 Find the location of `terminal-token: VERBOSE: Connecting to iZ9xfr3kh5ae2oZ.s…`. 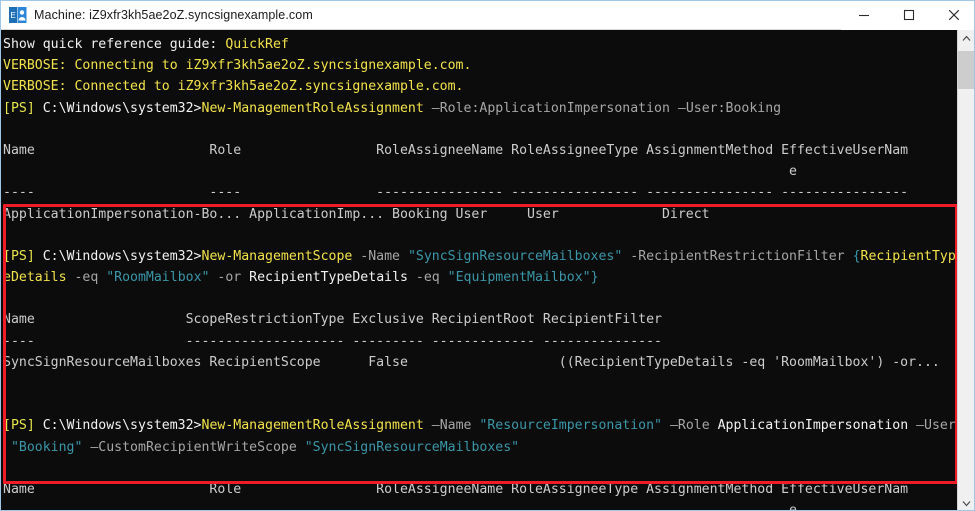

terminal-token: VERBOSE: Connecting to iZ9xfr3kh5ae2oZ.s… is located at coordinates (237, 66).